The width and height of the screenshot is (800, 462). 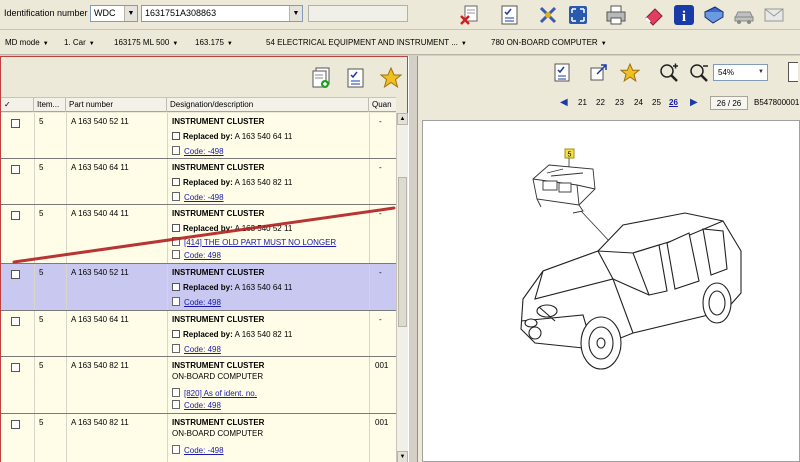 I want to click on replaced-by-line: Replaced by: A 163 540 82 11, so click(x=232, y=182).